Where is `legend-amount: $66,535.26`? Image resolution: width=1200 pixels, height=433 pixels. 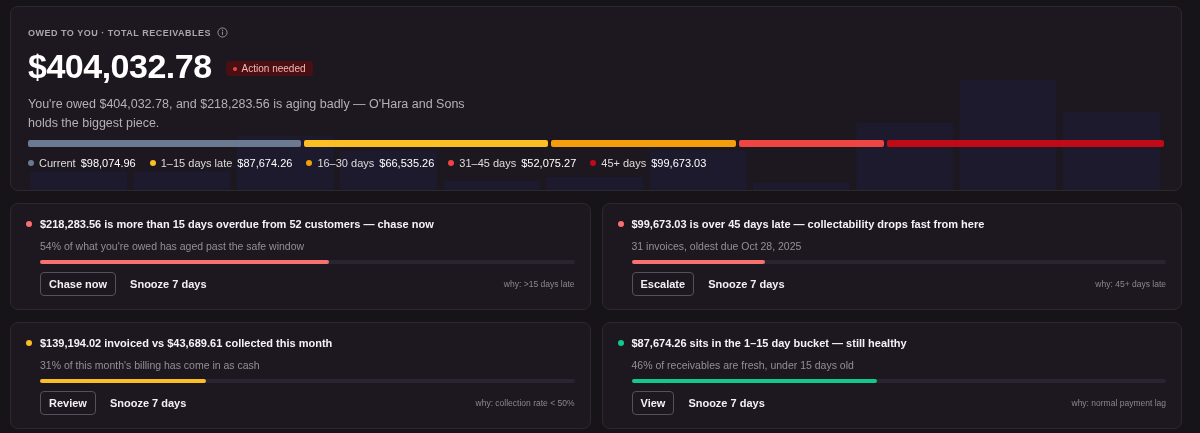 legend-amount: $66,535.26 is located at coordinates (407, 163).